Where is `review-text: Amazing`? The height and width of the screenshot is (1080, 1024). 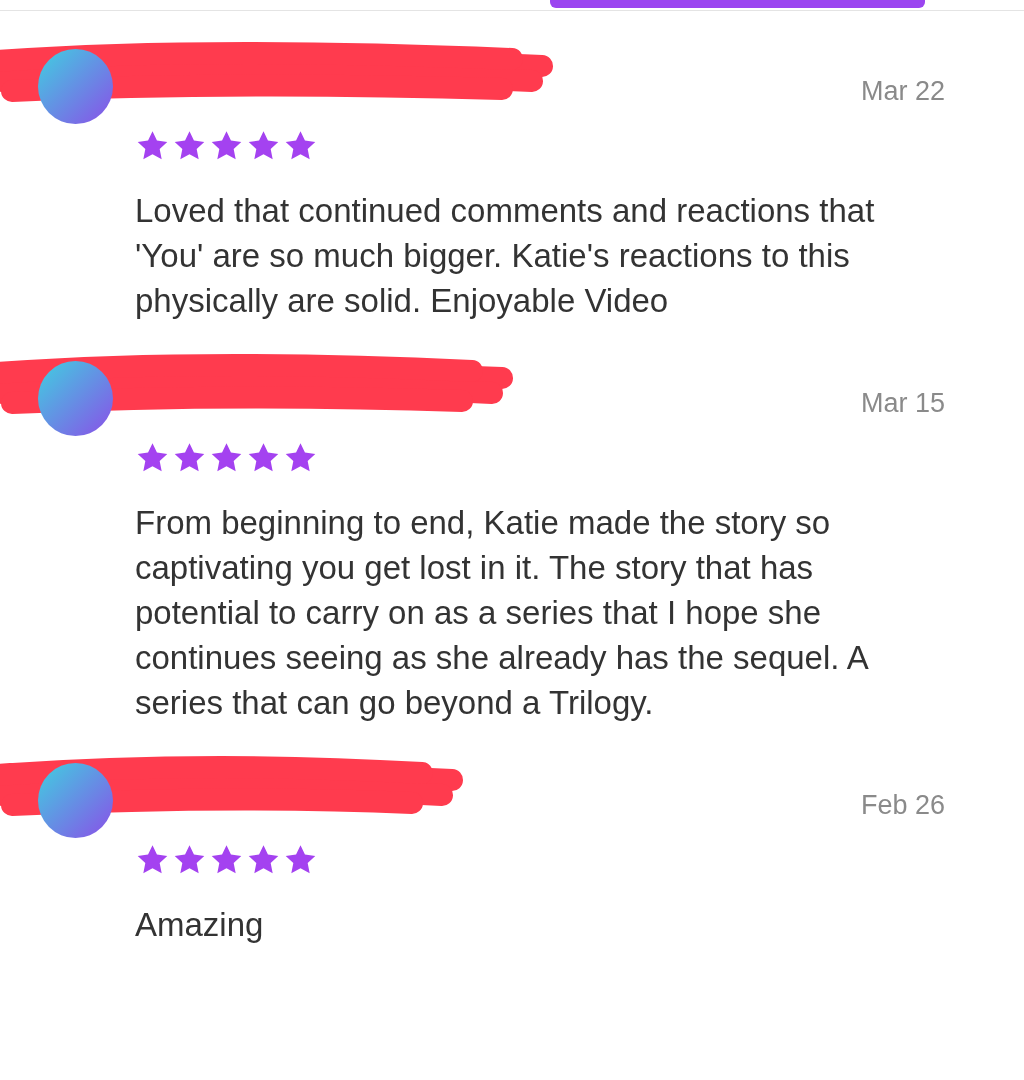 review-text: Amazing is located at coordinates (200, 925).